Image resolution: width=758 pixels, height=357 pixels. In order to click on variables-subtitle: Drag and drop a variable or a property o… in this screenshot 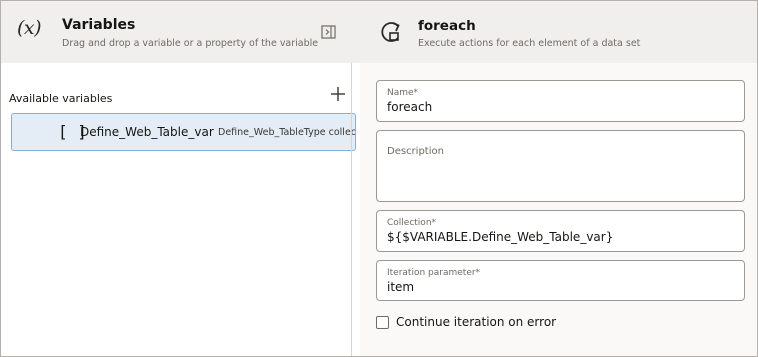, I will do `click(190, 43)`.